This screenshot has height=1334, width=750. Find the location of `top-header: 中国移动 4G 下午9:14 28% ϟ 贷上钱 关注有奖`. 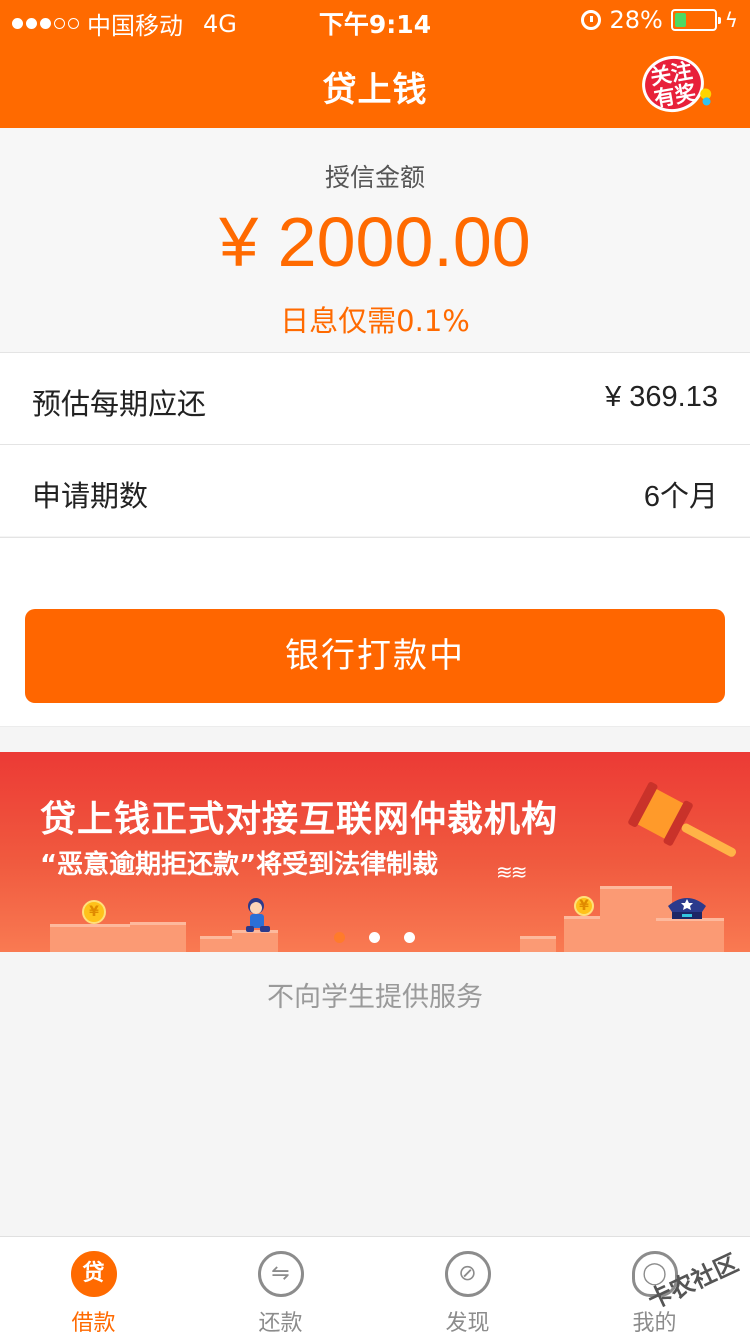

top-header: 中国移动 4G 下午9:14 28% ϟ 贷上钱 关注有奖 is located at coordinates (375, 64).